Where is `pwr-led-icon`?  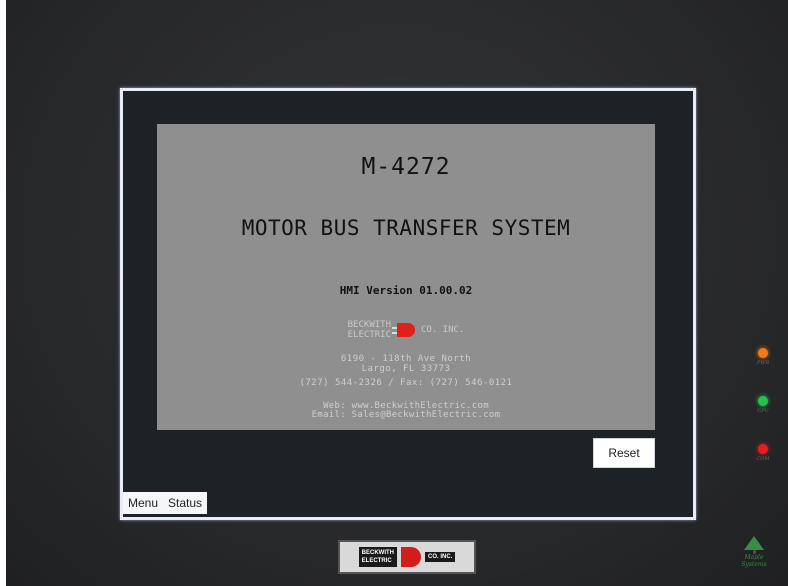 pwr-led-icon is located at coordinates (763, 353).